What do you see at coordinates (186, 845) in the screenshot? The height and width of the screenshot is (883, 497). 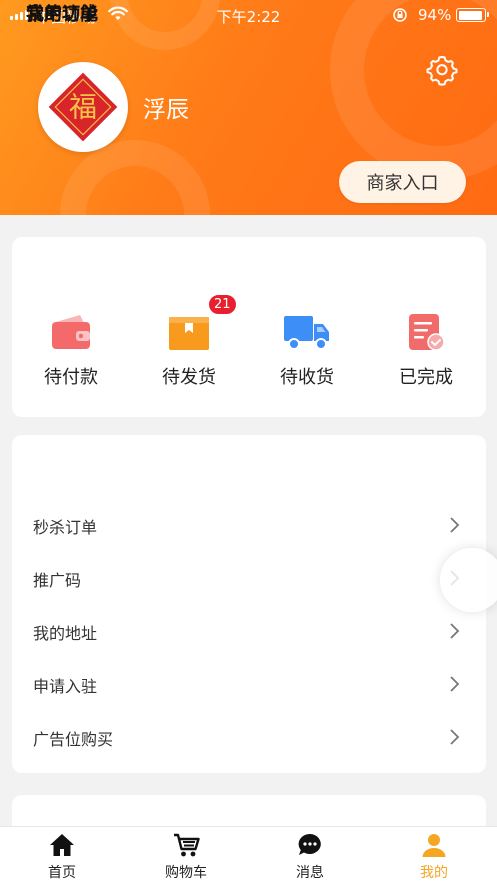 I see `cart-icon` at bounding box center [186, 845].